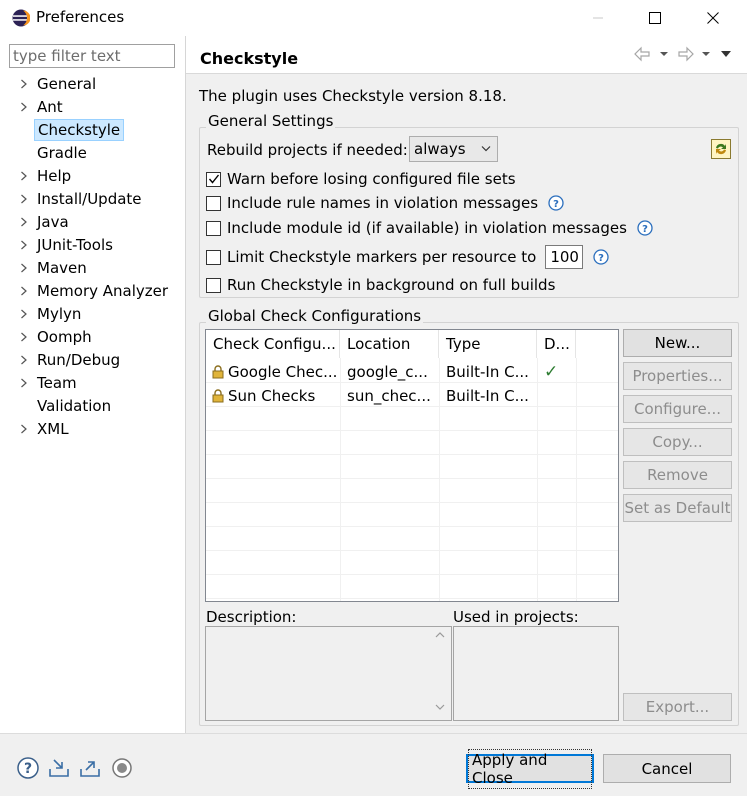  Describe the element at coordinates (726, 54) in the screenshot. I see `view-menu-icon` at that location.